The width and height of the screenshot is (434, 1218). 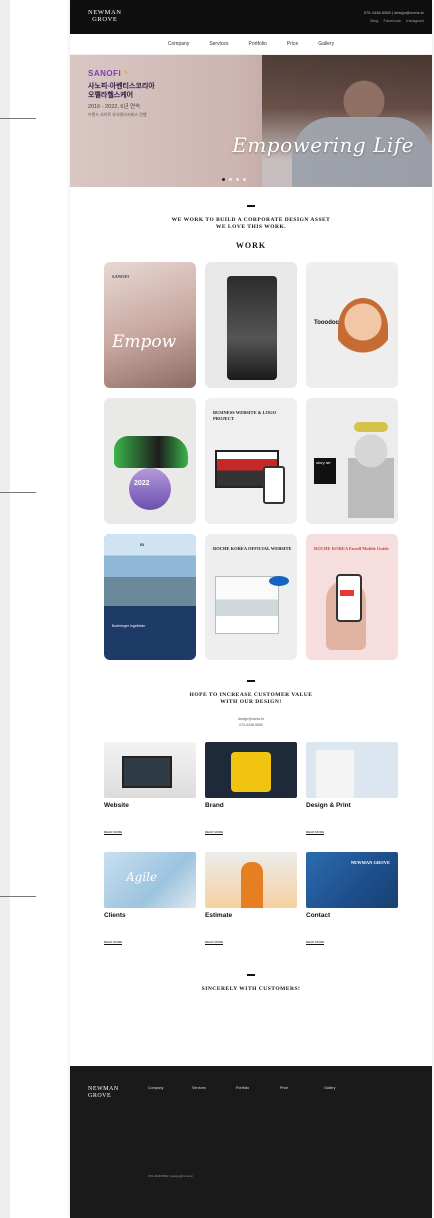 I want to click on portfolio-card-motorbike: 2022, so click(x=150, y=461).